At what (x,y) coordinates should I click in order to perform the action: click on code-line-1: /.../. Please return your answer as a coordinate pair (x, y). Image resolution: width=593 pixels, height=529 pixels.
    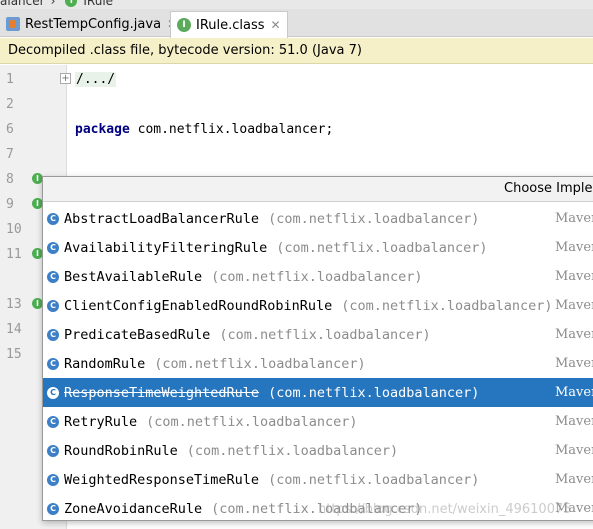
    Looking at the image, I should click on (96, 79).